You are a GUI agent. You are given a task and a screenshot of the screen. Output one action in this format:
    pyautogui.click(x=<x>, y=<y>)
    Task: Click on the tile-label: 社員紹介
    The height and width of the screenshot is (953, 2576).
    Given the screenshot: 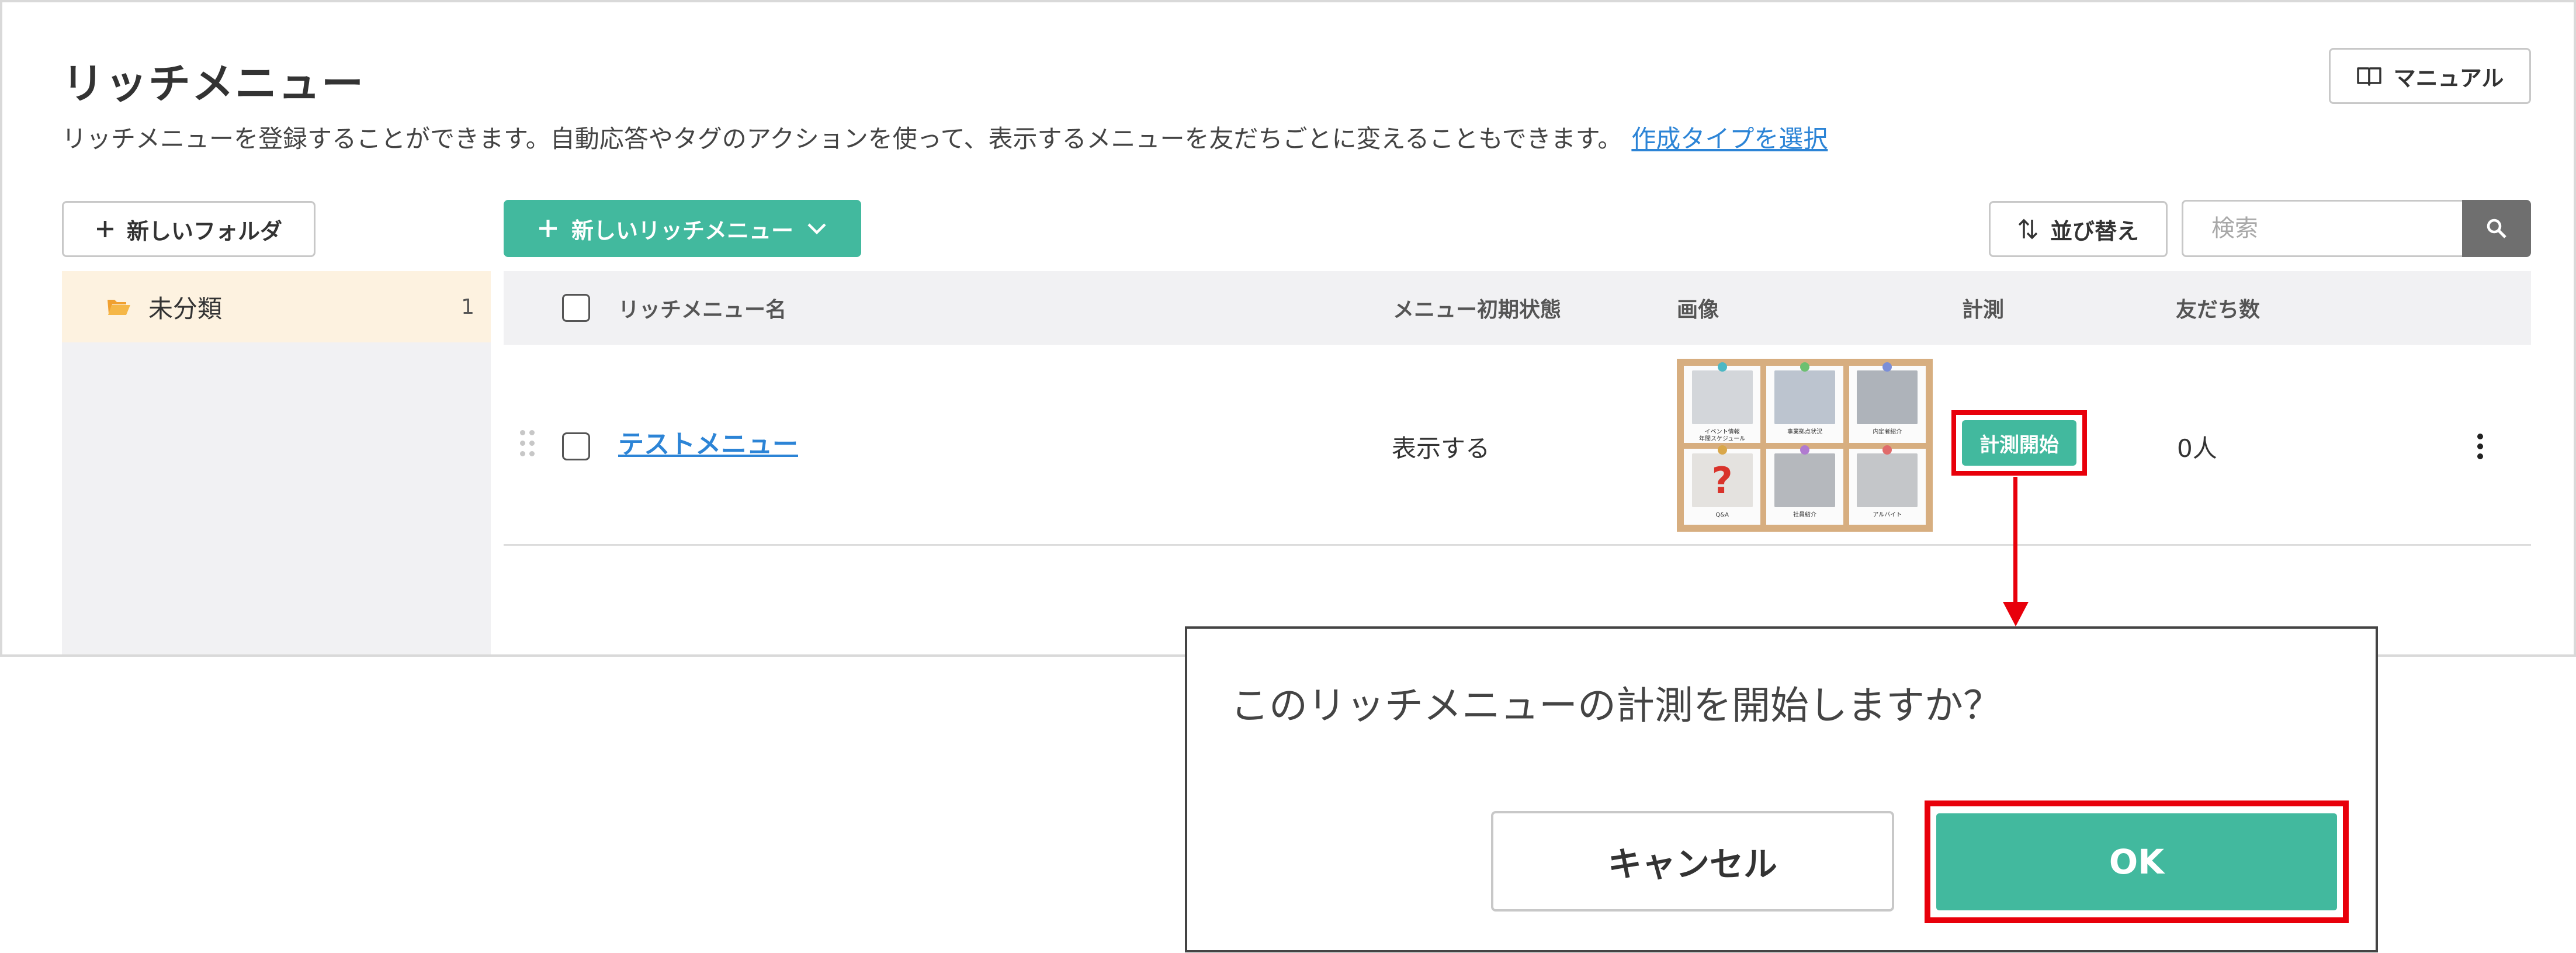 What is the action you would take?
    pyautogui.click(x=1805, y=515)
    